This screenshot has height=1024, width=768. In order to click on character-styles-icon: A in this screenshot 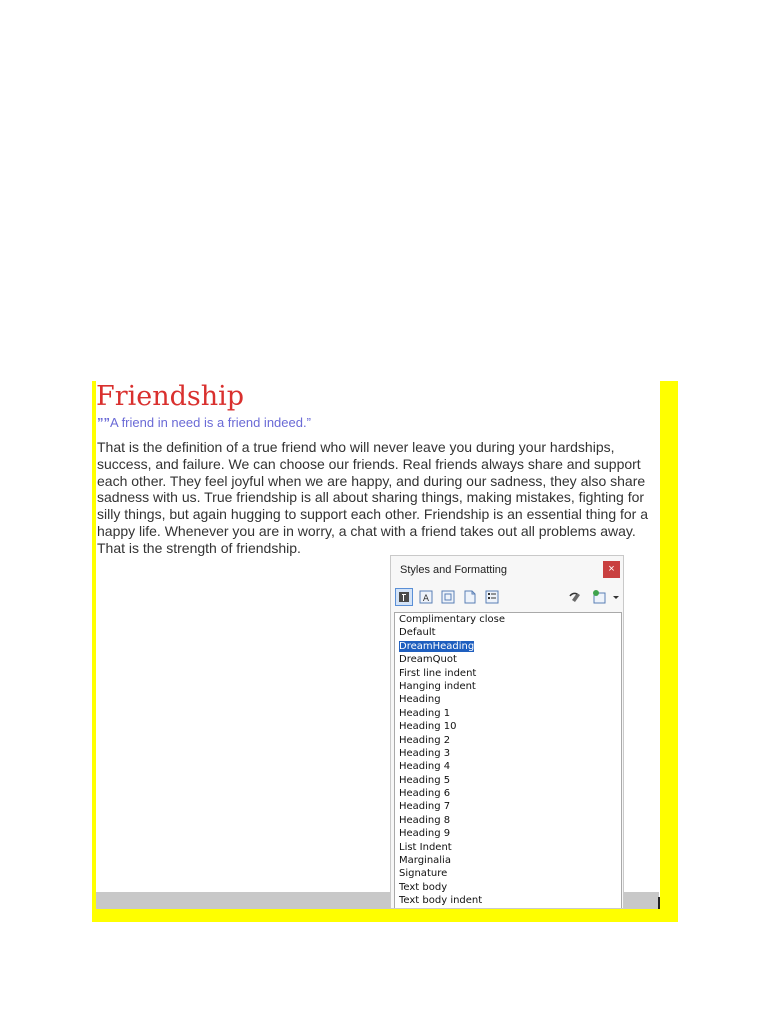, I will do `click(426, 597)`.